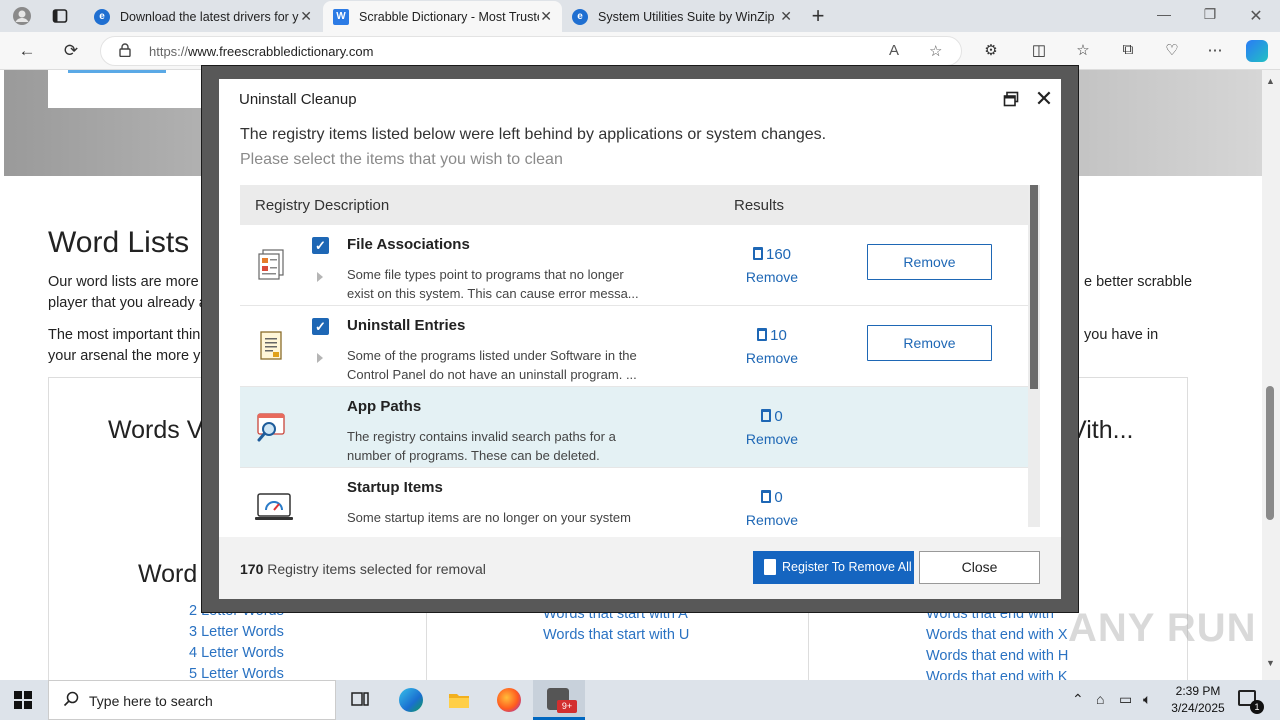  What do you see at coordinates (833, 567) in the screenshot?
I see `register-to-remove-all-button: Register To Remove All` at bounding box center [833, 567].